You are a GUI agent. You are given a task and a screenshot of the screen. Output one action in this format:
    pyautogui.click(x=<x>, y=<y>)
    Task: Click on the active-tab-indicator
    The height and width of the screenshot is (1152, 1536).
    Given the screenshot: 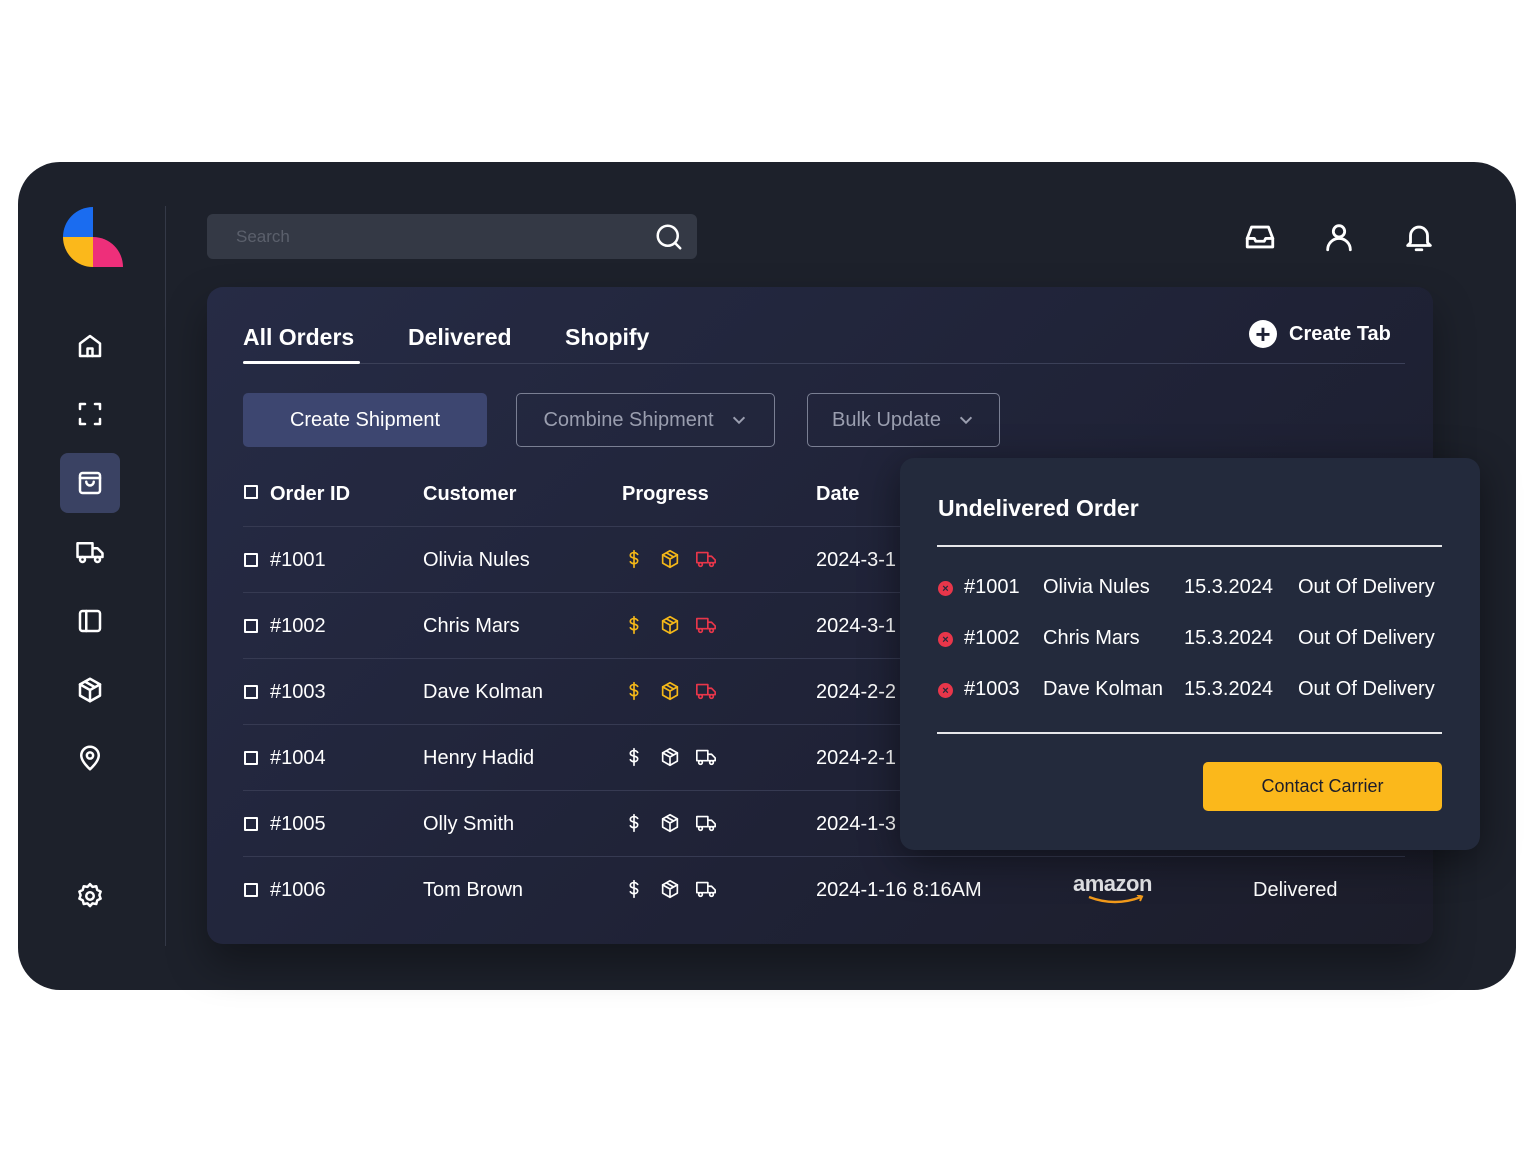 What is the action you would take?
    pyautogui.click(x=301, y=362)
    